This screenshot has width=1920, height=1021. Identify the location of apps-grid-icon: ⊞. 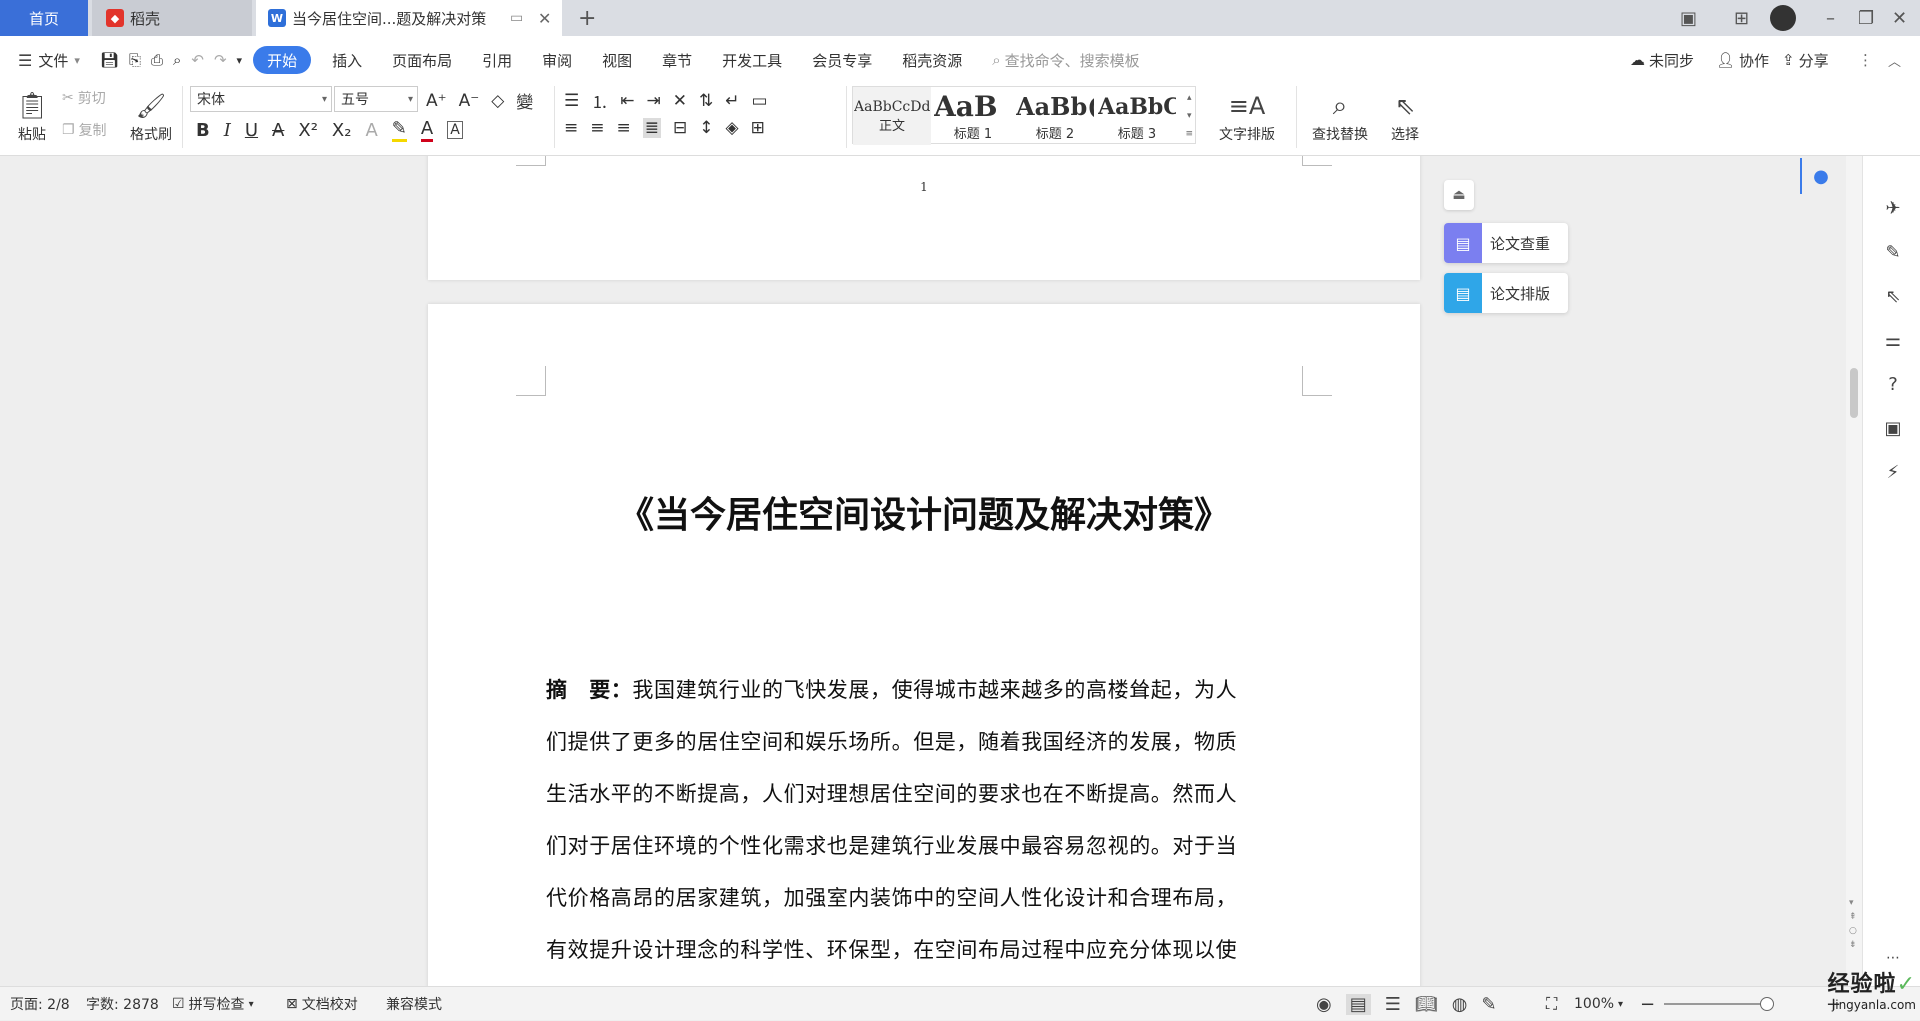
(1741, 18).